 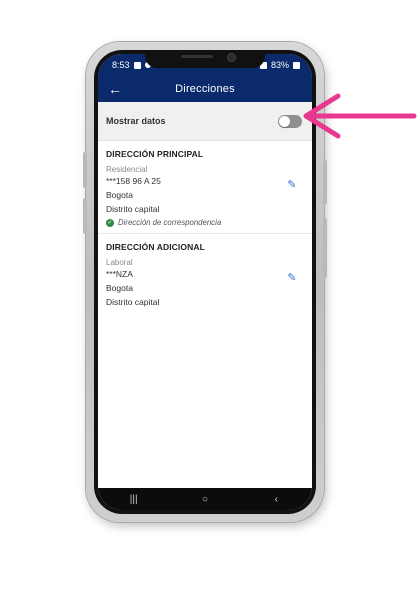 What do you see at coordinates (134, 499) in the screenshot?
I see `recents-button: |||` at bounding box center [134, 499].